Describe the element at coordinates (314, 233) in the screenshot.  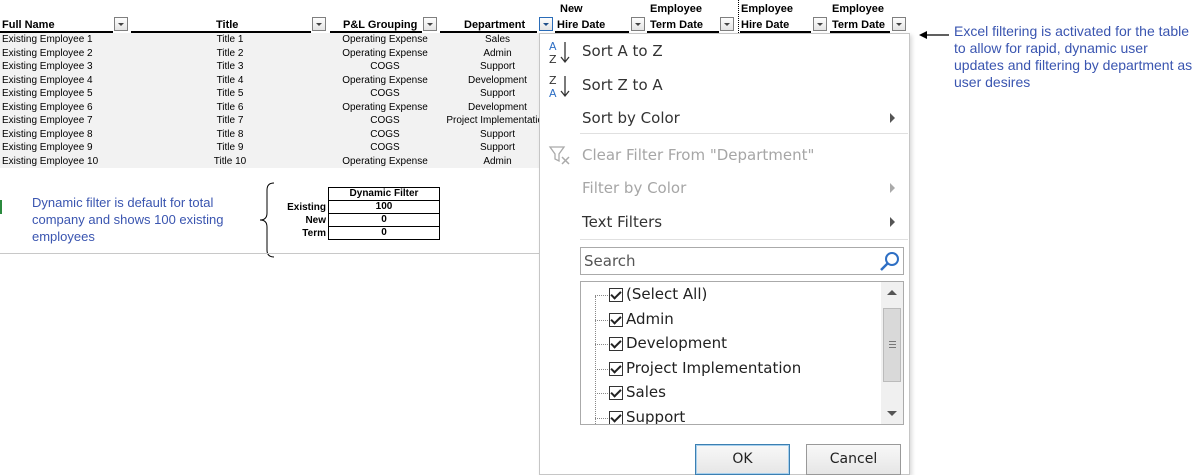
I see `term-label: Term` at that location.